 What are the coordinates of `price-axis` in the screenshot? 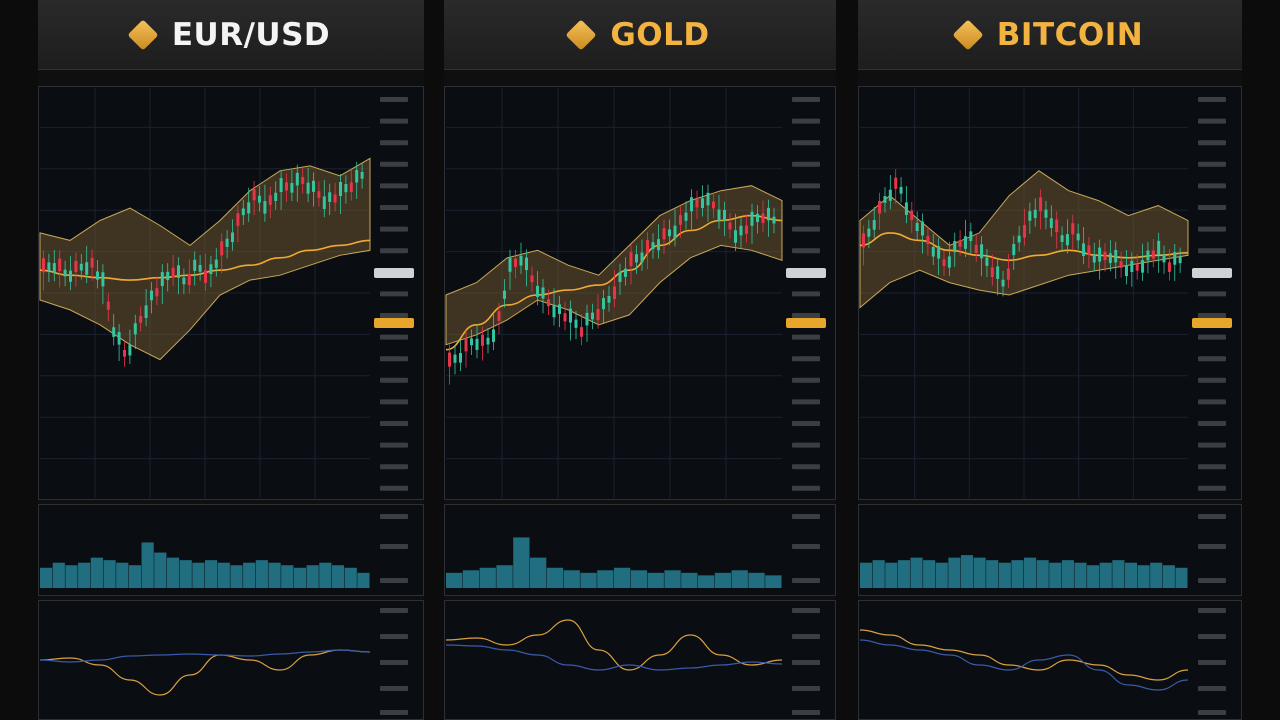 It's located at (1212, 294).